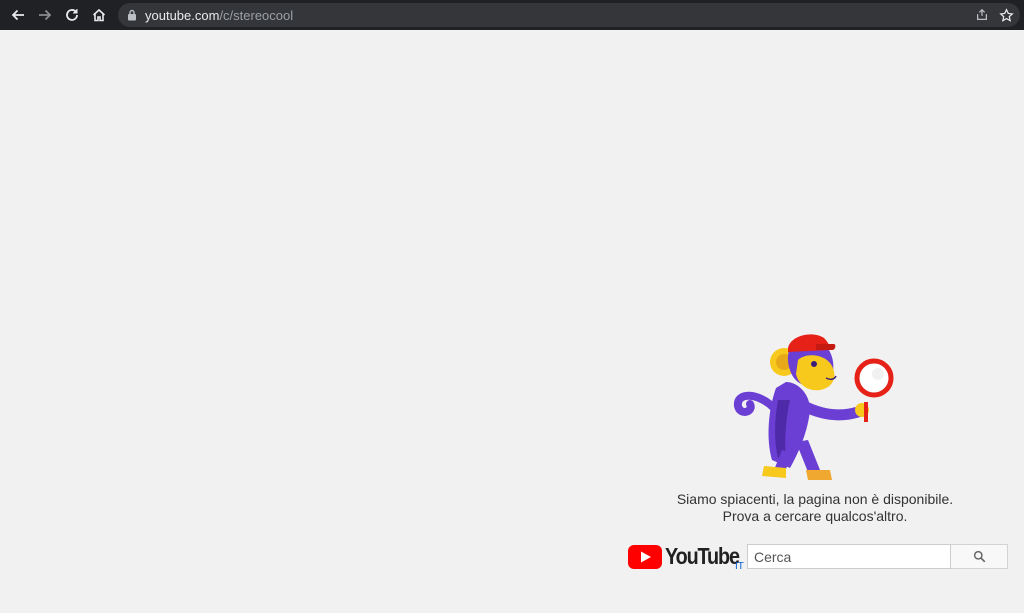 This screenshot has width=1024, height=613. I want to click on share-button, so click(982, 15).